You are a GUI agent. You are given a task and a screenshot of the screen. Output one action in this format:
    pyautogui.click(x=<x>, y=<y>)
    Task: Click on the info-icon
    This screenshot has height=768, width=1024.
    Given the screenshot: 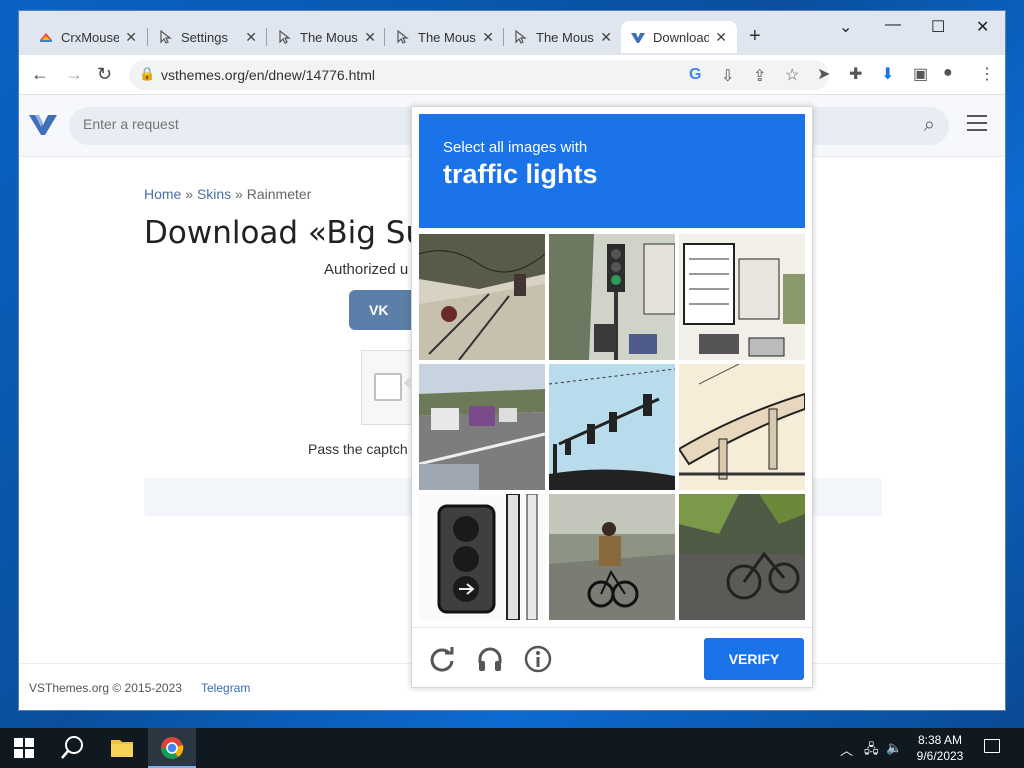 What is the action you would take?
    pyautogui.click(x=538, y=659)
    